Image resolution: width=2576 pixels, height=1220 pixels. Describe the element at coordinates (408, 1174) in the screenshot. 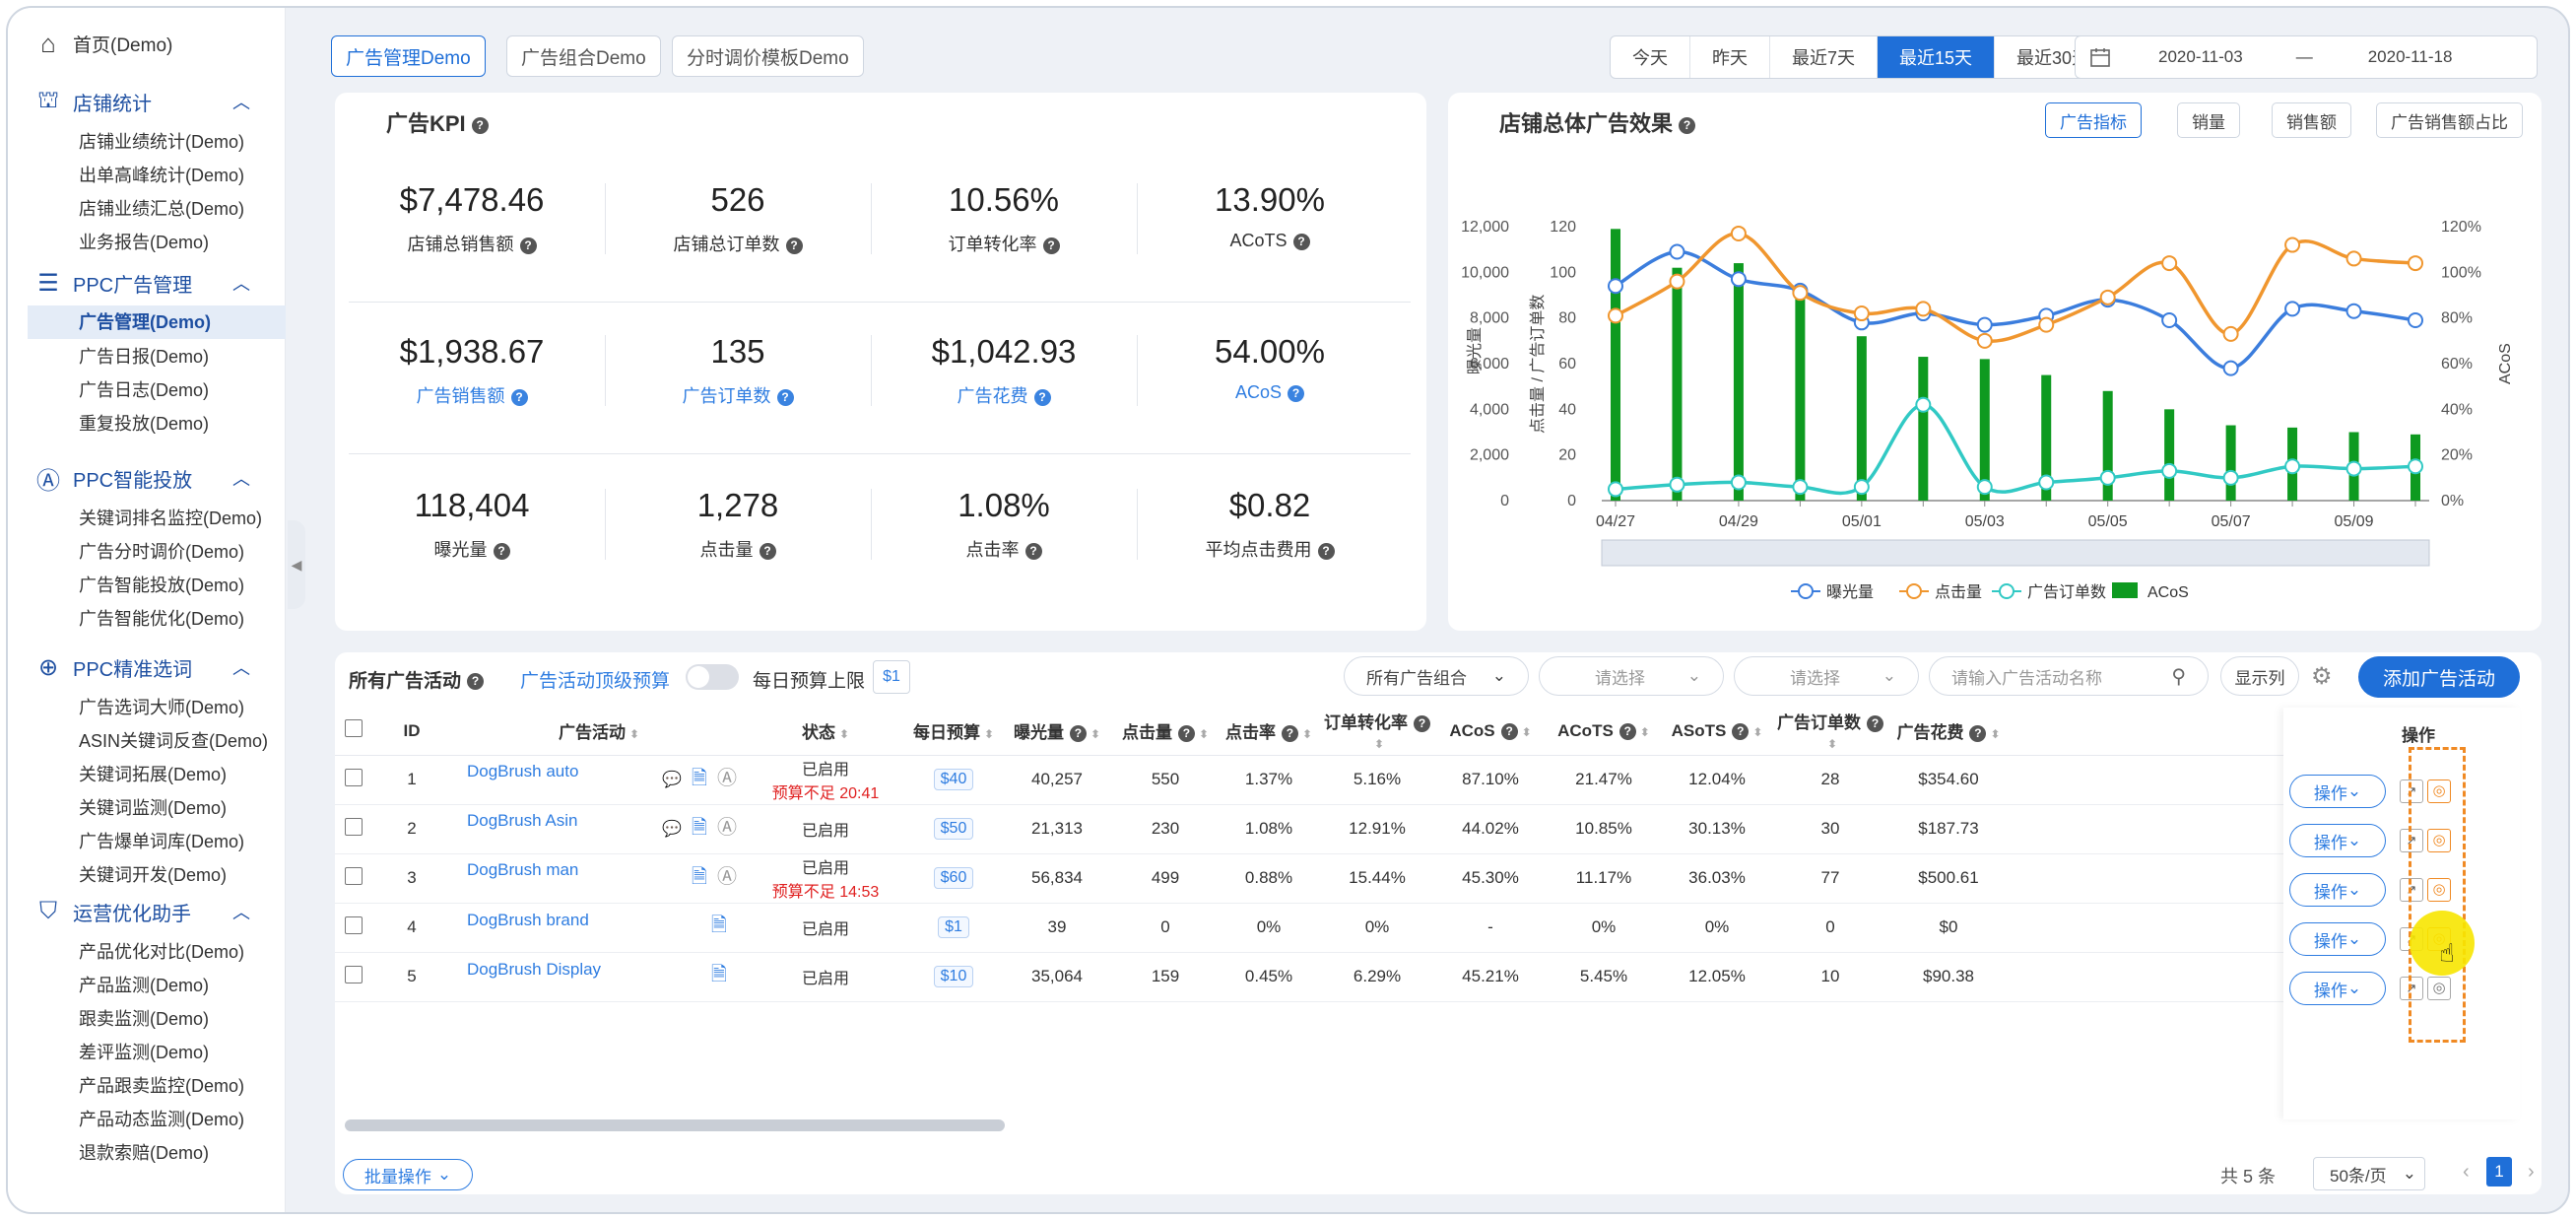

I see `batch-operation-button: 批量操作 ⌄` at that location.